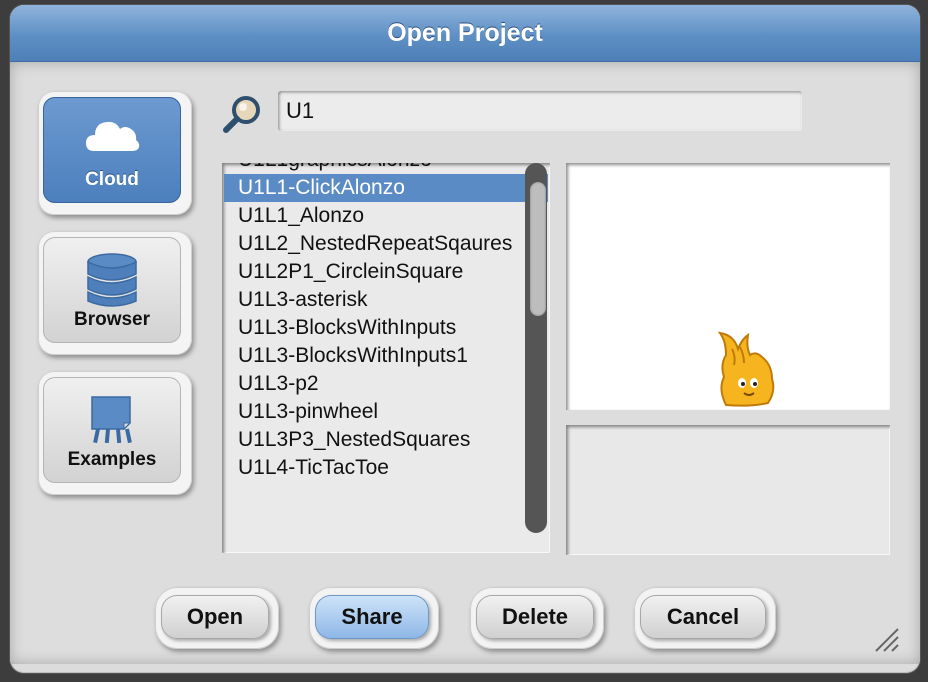  I want to click on open-button: Open, so click(215, 617).